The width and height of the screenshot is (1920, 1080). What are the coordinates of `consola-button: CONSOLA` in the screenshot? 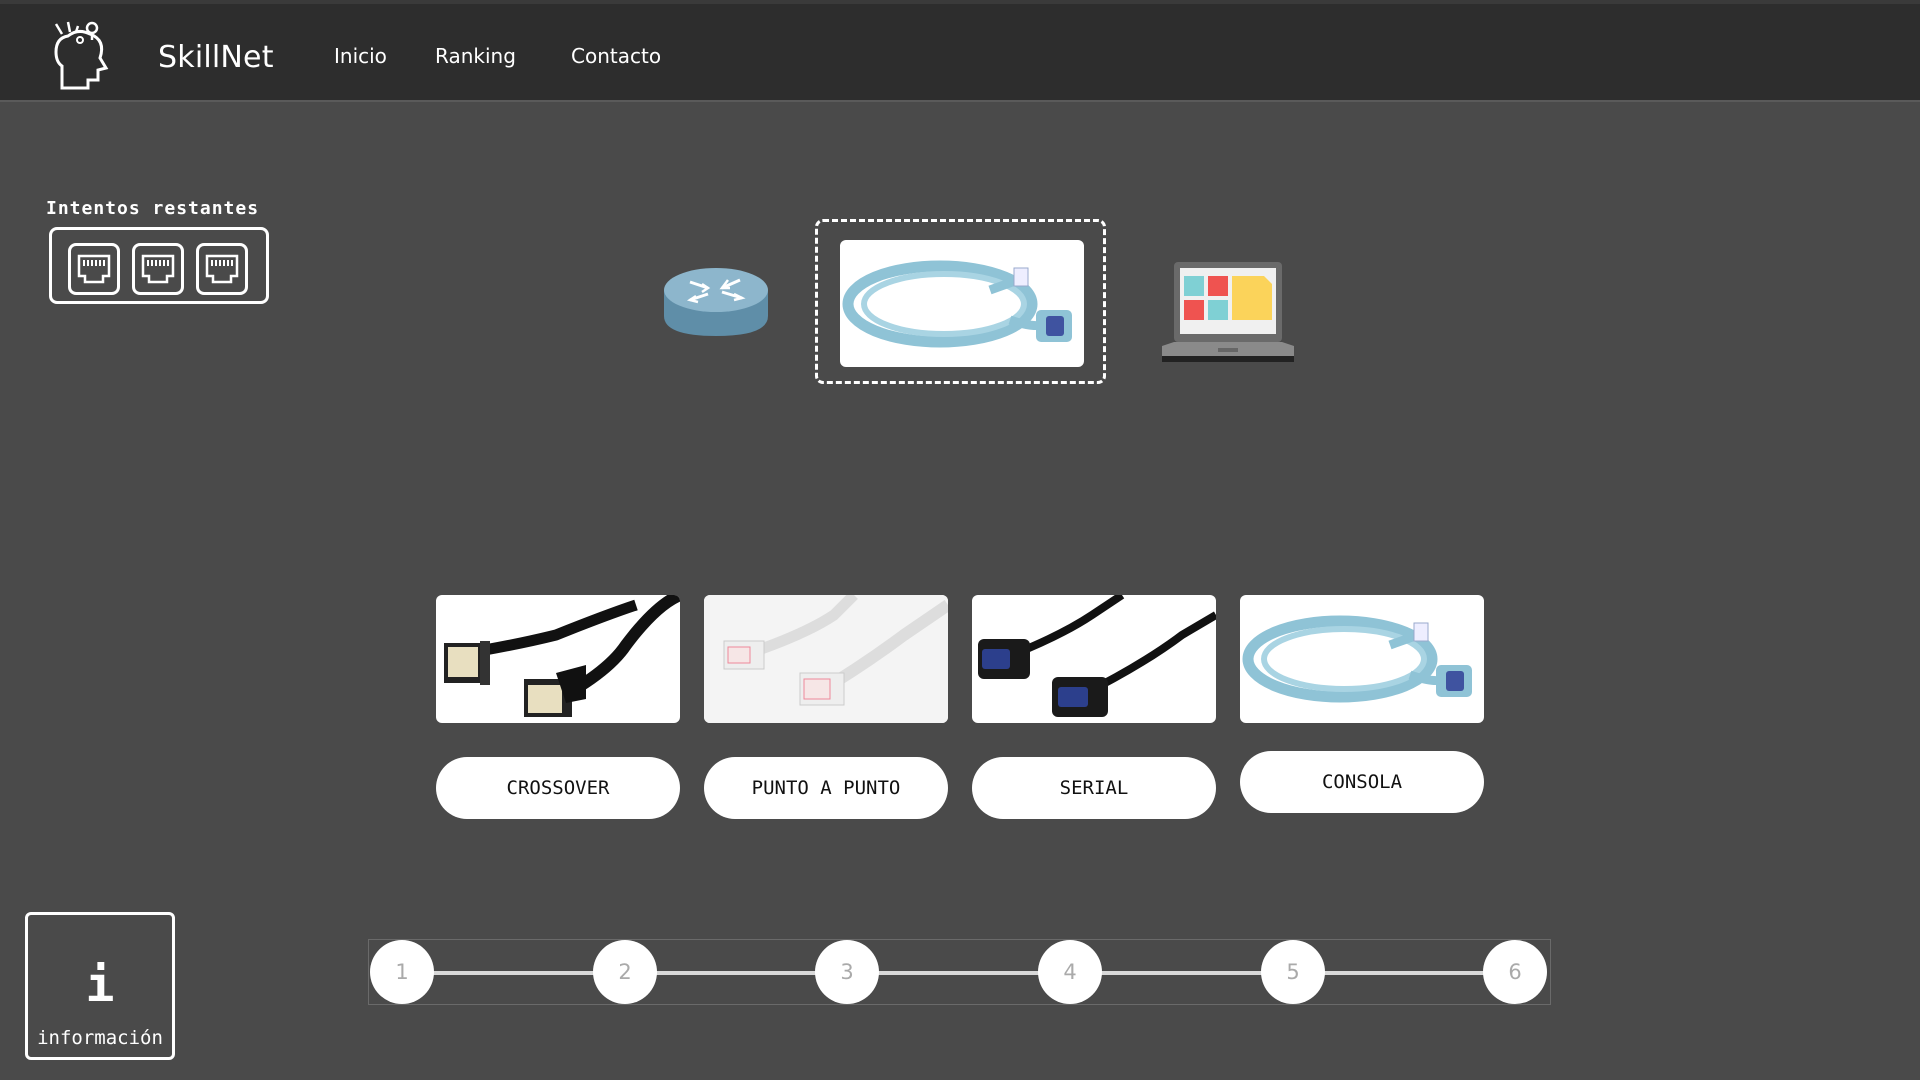 It's located at (1362, 782).